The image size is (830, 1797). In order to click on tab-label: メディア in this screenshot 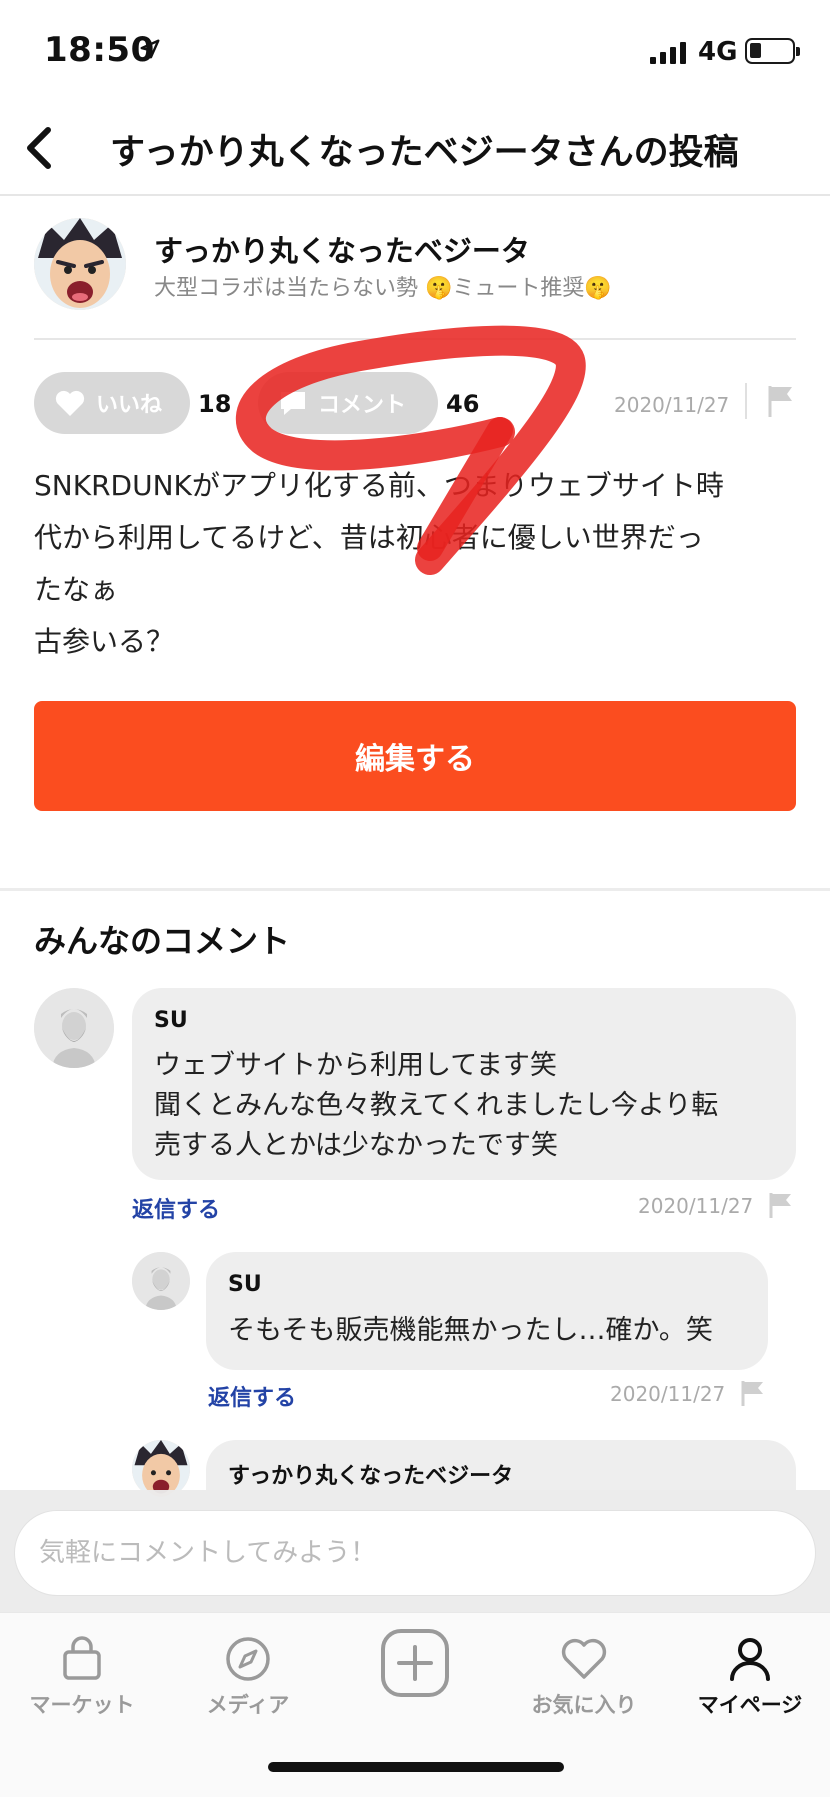, I will do `click(248, 1705)`.